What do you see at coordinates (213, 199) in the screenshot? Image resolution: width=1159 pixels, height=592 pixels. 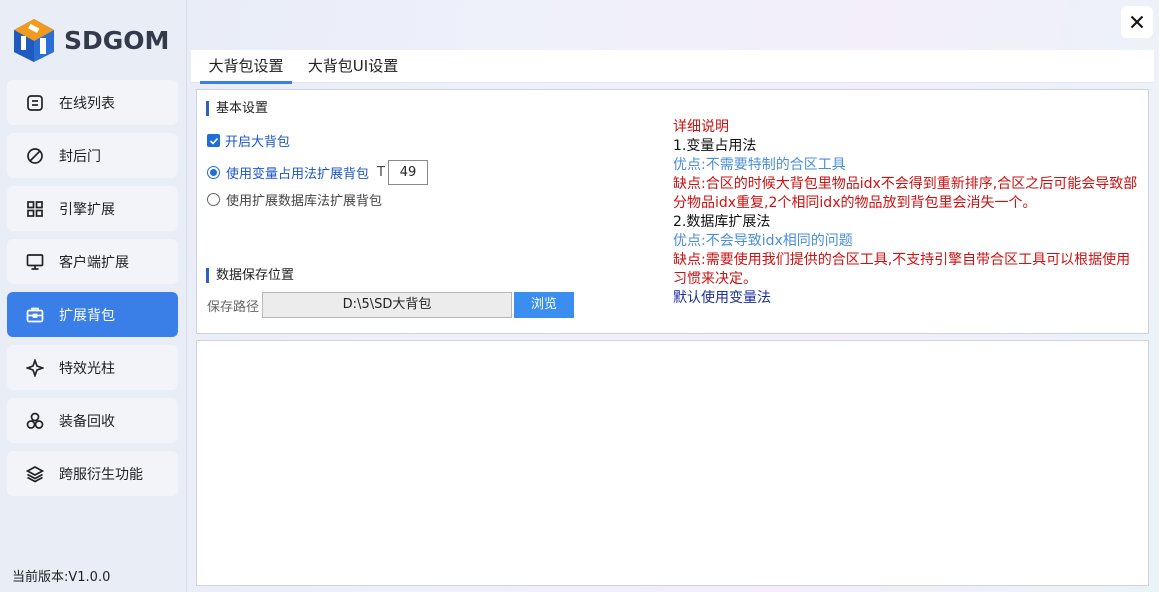 I see `radio-unselected-icon` at bounding box center [213, 199].